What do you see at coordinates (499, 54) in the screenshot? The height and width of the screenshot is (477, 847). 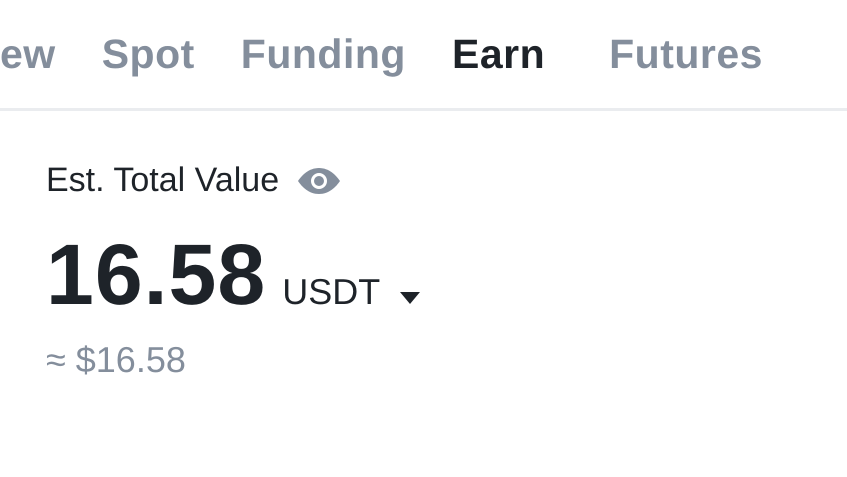 I see `tab: Earn` at bounding box center [499, 54].